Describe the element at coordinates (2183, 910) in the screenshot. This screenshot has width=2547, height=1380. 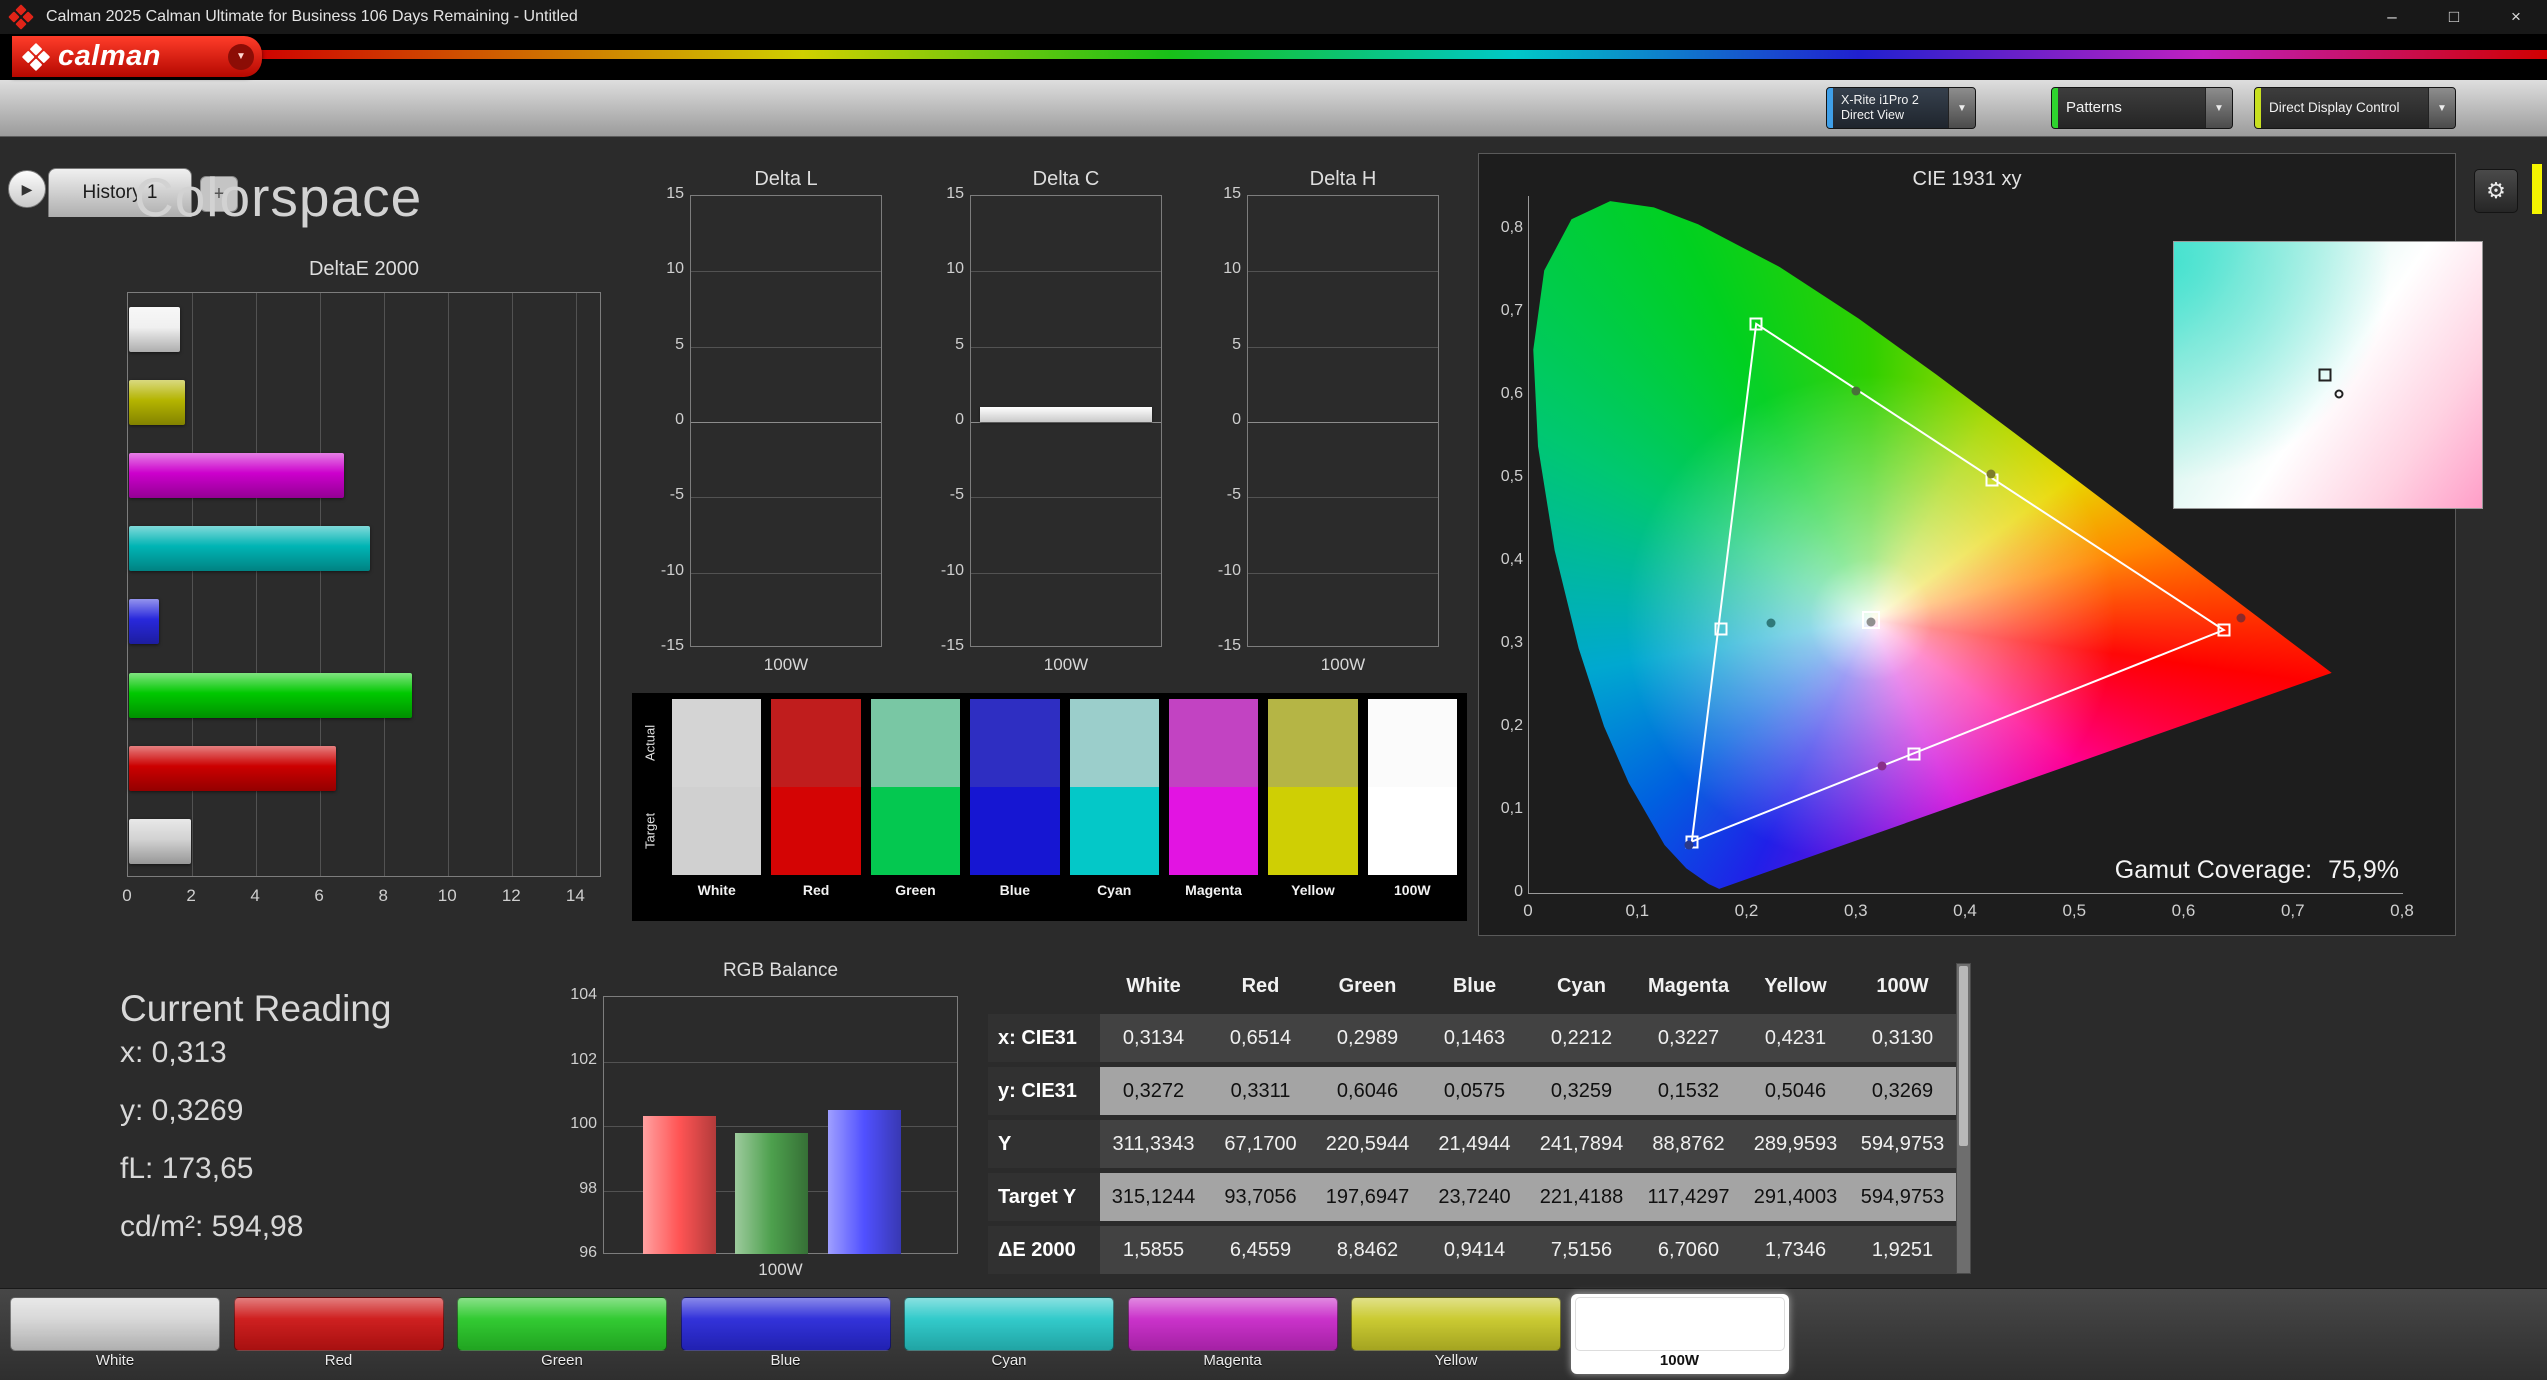
I see `cie-x-tick-label: 0,6` at that location.